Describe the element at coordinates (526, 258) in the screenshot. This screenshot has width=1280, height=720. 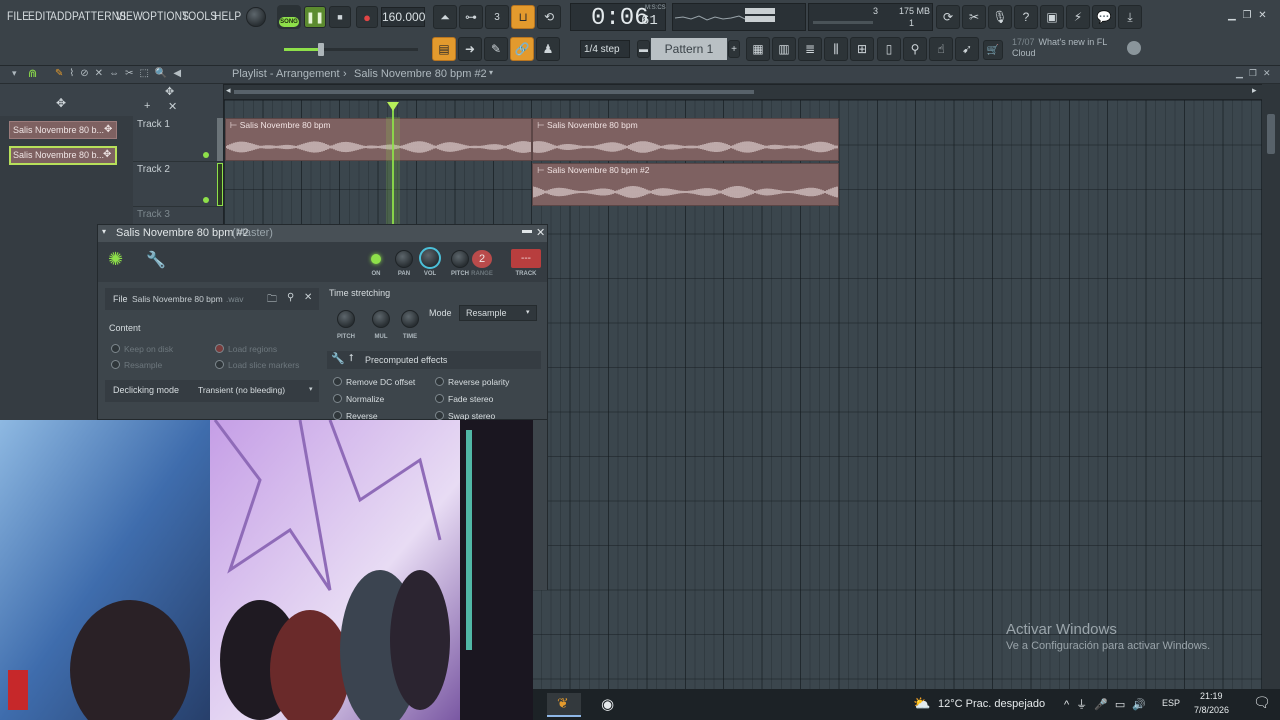
I see `track-selector: ---` at that location.